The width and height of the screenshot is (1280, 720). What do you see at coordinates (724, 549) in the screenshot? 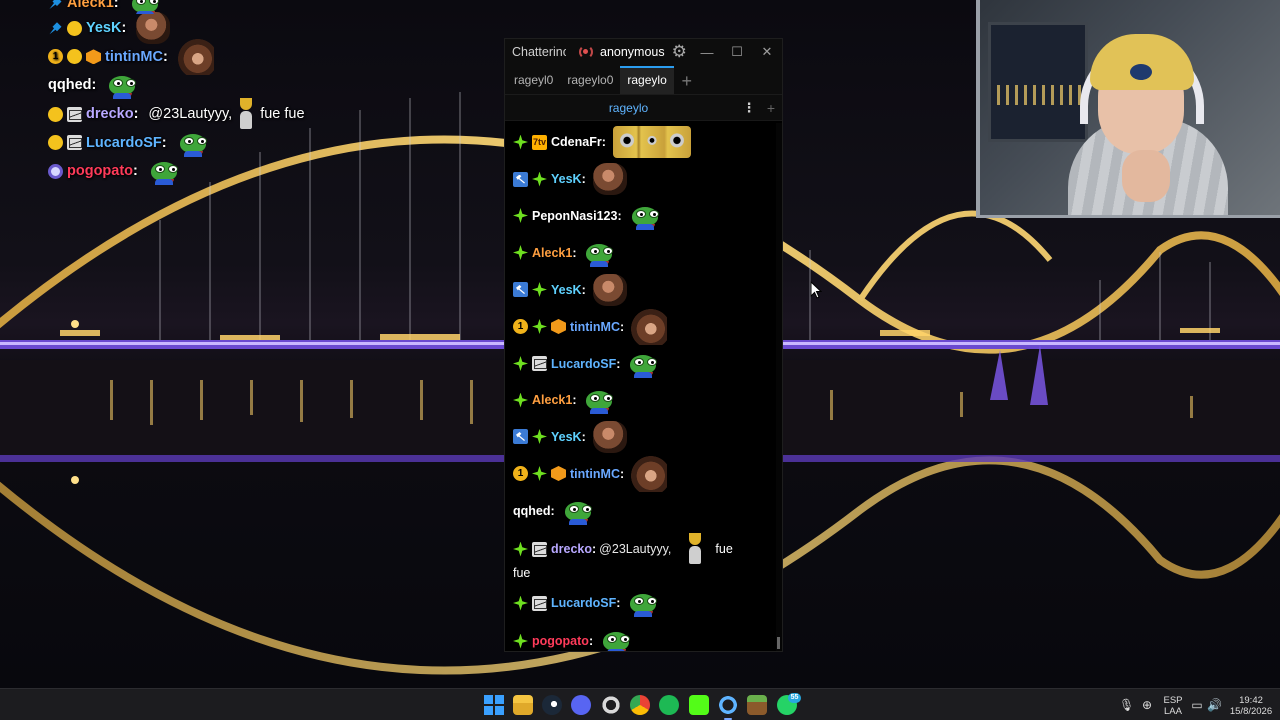
I see `message-text: fue` at bounding box center [724, 549].